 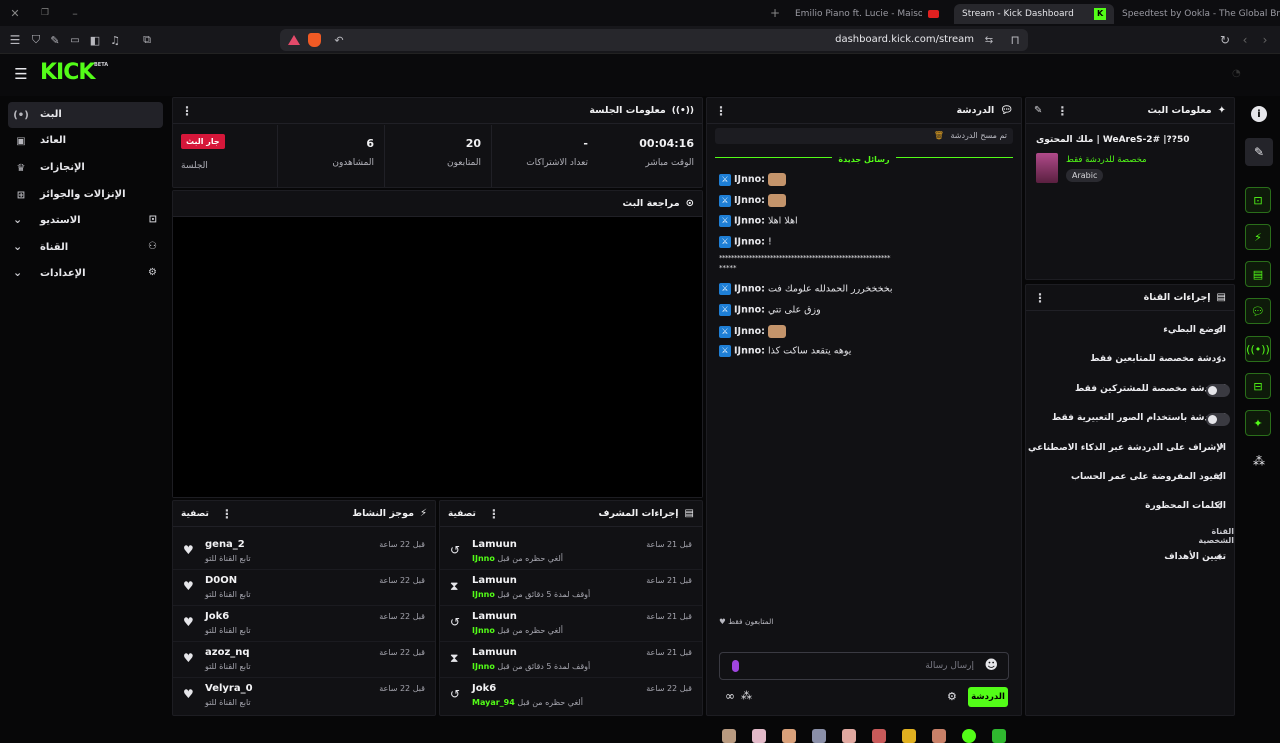 I want to click on username: azoz_nq, so click(x=227, y=652).